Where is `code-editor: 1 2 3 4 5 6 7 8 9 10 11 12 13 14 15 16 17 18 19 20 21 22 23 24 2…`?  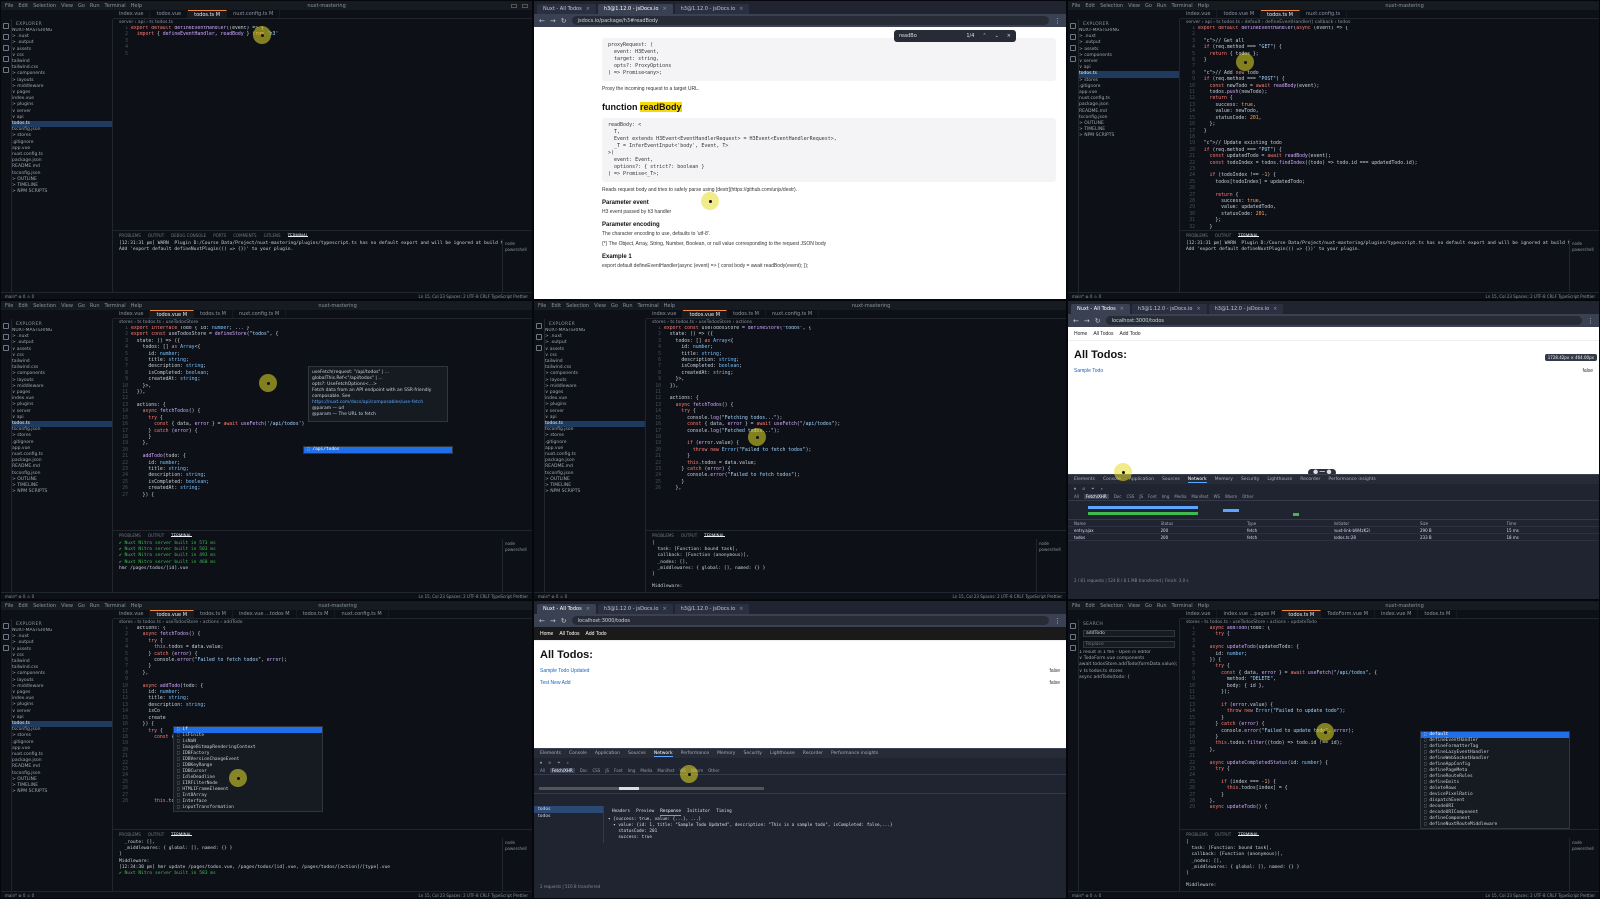
code-editor: 1 2 3 4 5 6 7 8 9 10 11 12 13 14 15 16 17 18 19 20 21 22 23 24 2… is located at coordinates (1389, 727).